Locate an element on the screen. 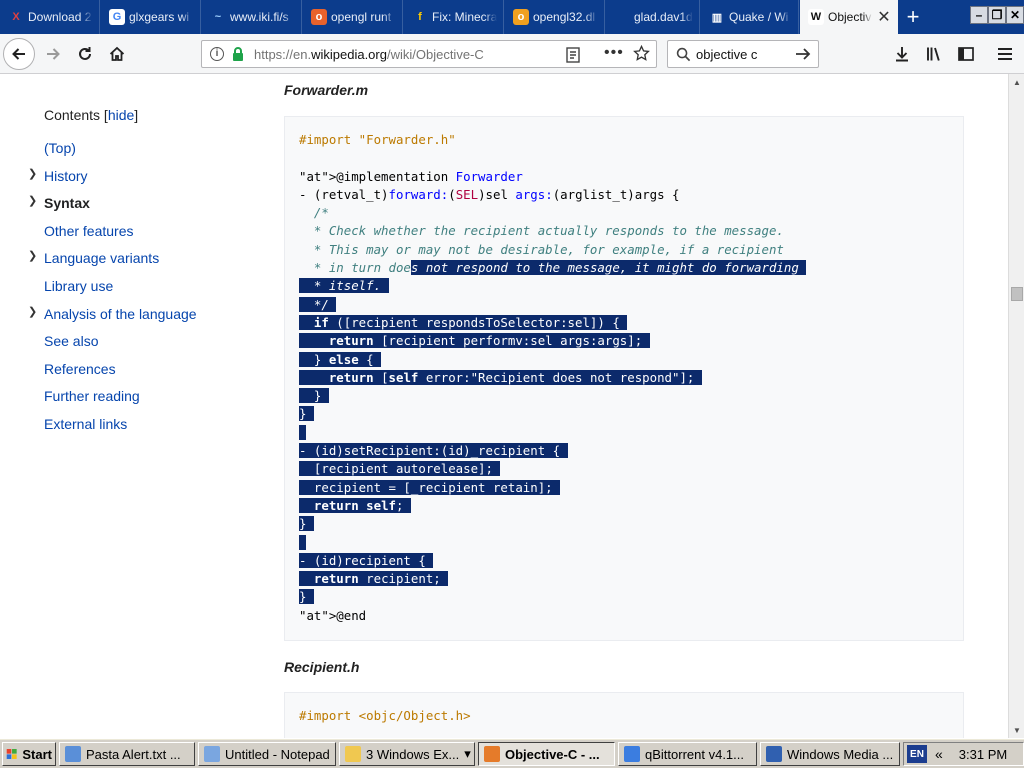 The width and height of the screenshot is (1024, 768). tab-label: Fix: Minecra is located at coordinates (464, 17).